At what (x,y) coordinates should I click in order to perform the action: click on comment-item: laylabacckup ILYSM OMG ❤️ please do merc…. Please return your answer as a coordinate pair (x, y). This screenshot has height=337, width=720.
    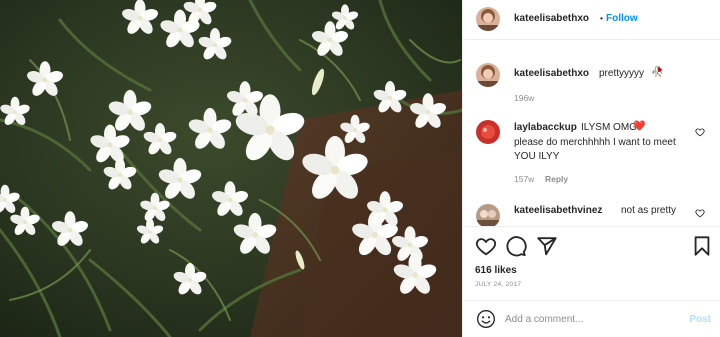
    Looking at the image, I should click on (591, 150).